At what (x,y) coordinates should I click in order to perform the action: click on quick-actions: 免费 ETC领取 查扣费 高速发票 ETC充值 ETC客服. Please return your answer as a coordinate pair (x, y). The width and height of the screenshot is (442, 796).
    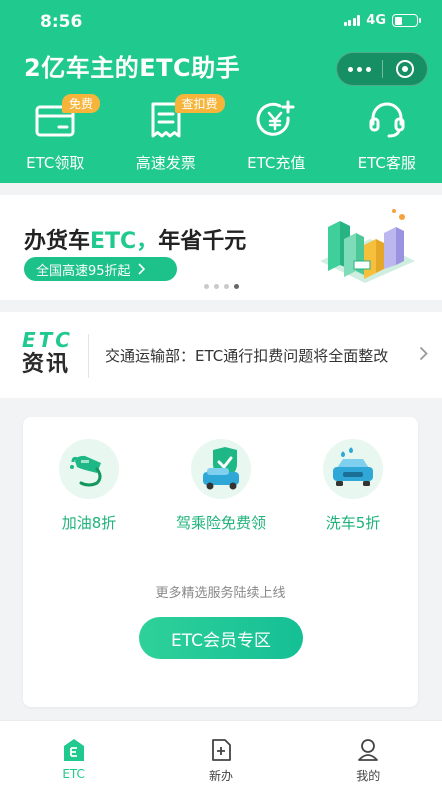
    Looking at the image, I should click on (221, 133).